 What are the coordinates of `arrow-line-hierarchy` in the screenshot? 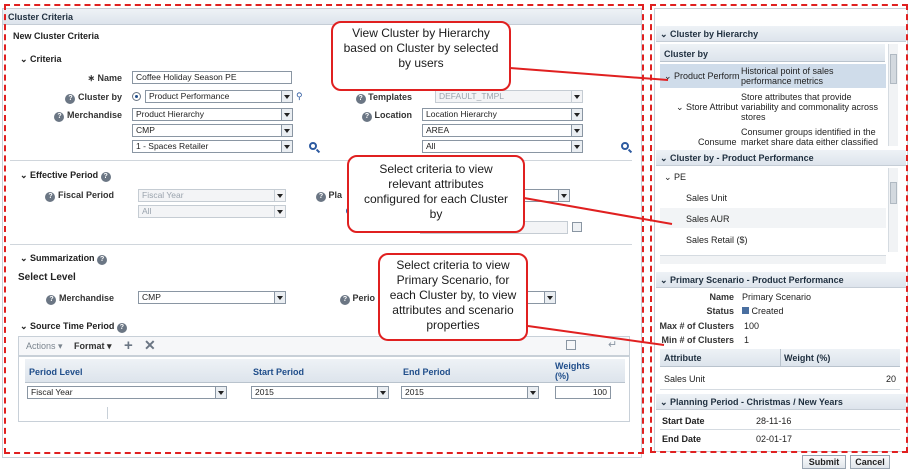 It's located at (589, 74).